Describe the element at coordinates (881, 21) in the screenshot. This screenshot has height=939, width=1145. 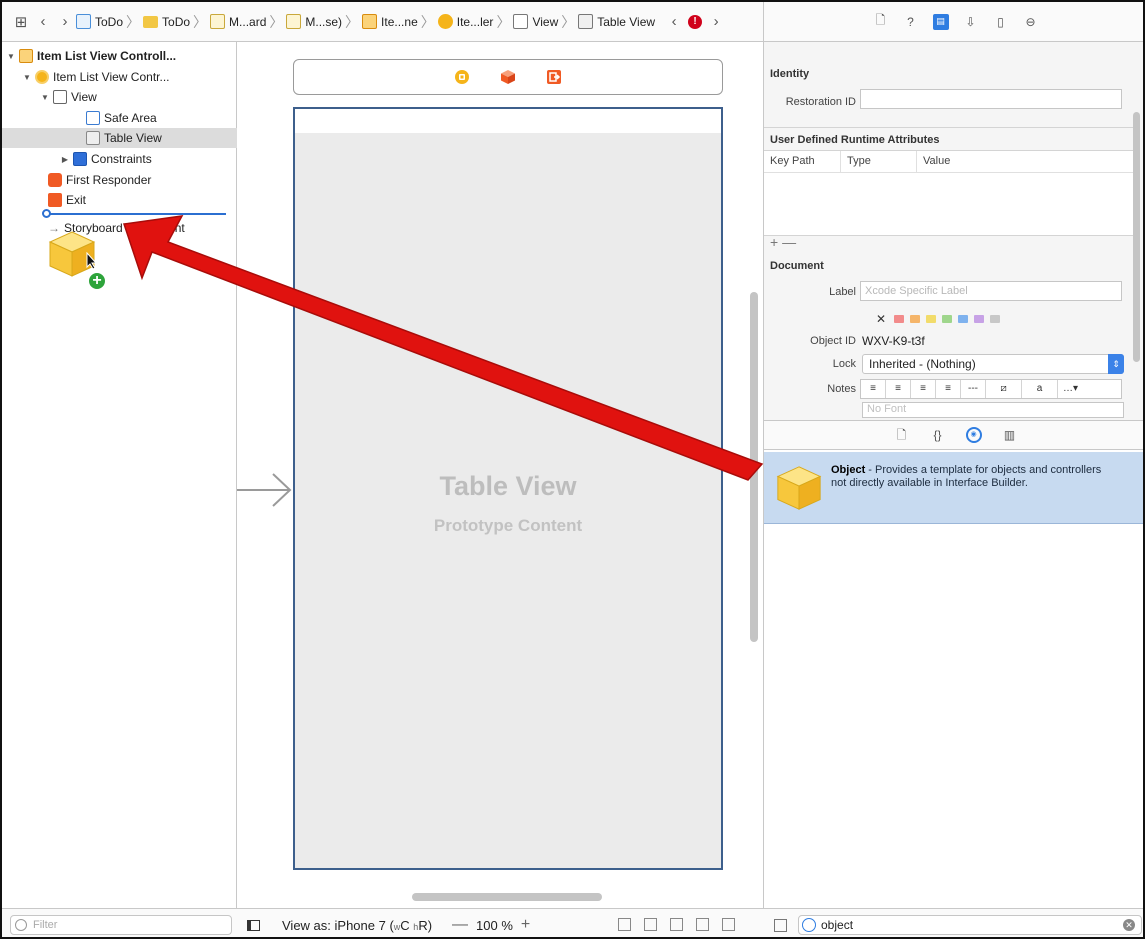
I see `file-inspector-icon: 🗋` at that location.